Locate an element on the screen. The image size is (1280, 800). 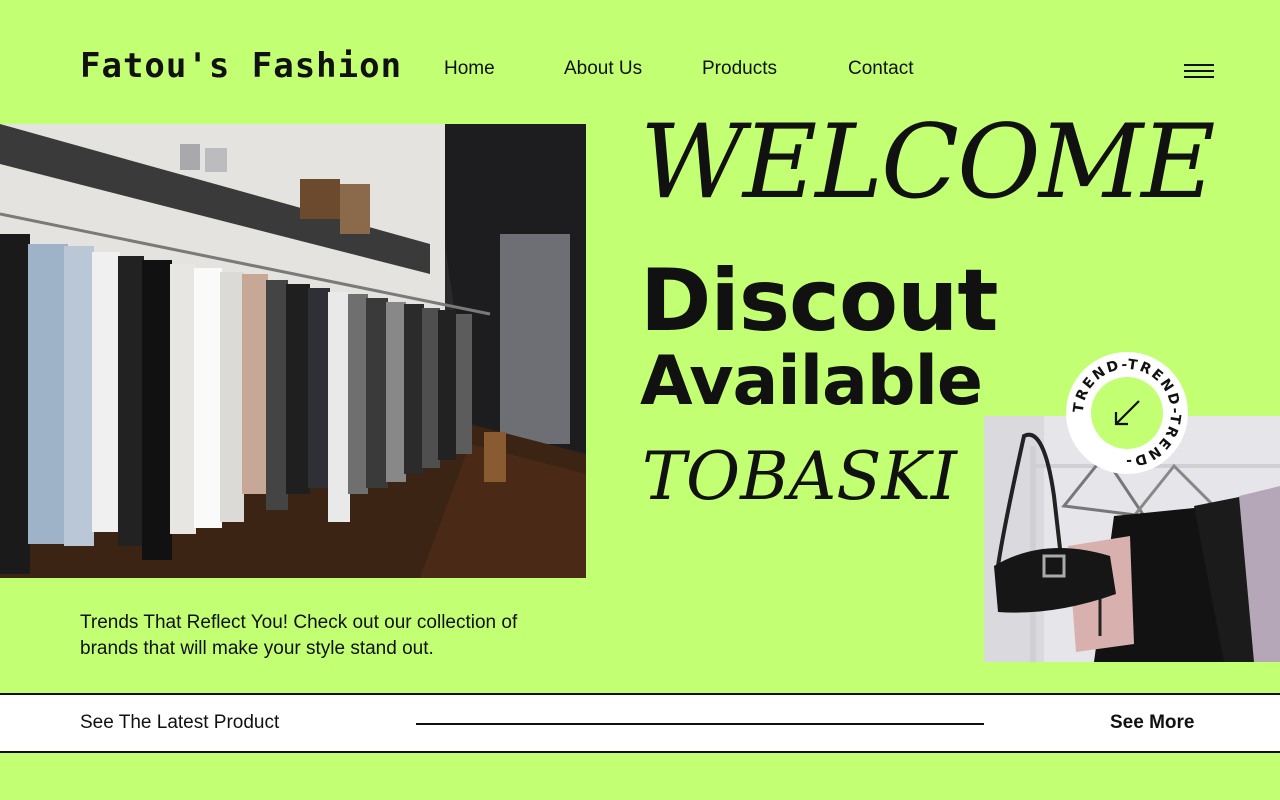
nav-home: Home is located at coordinates (469, 69).